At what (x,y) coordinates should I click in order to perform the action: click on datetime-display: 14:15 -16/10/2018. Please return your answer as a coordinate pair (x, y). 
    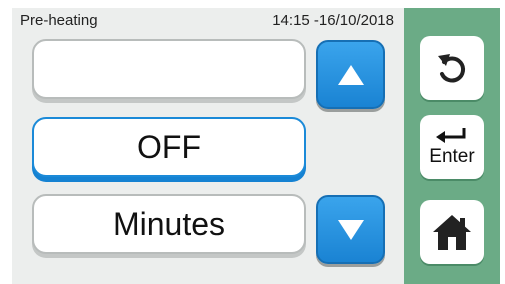
    Looking at the image, I should click on (333, 20).